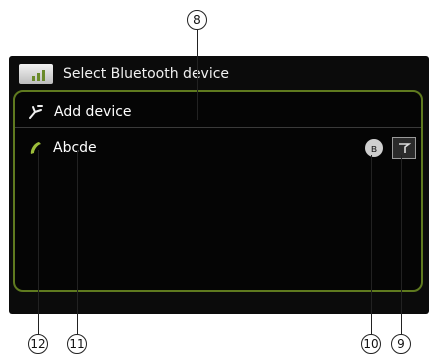 This screenshot has width=437, height=360. Describe the element at coordinates (36, 148) in the screenshot. I see `phone-icon` at that location.